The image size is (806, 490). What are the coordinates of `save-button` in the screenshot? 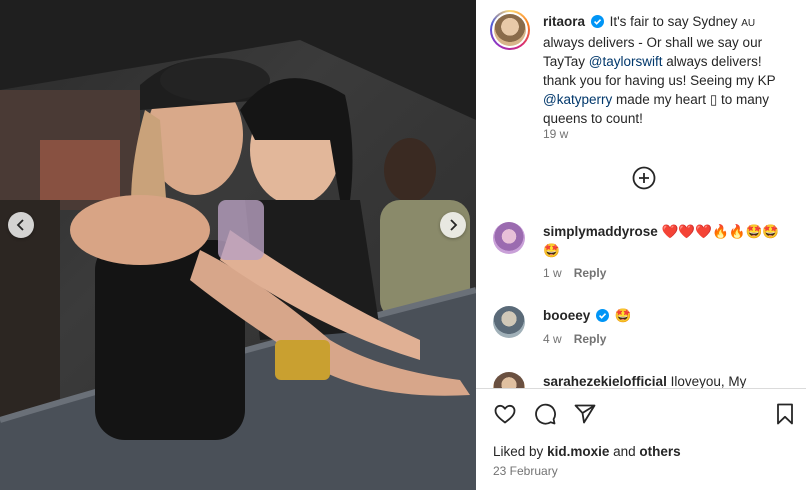 It's located at (785, 414).